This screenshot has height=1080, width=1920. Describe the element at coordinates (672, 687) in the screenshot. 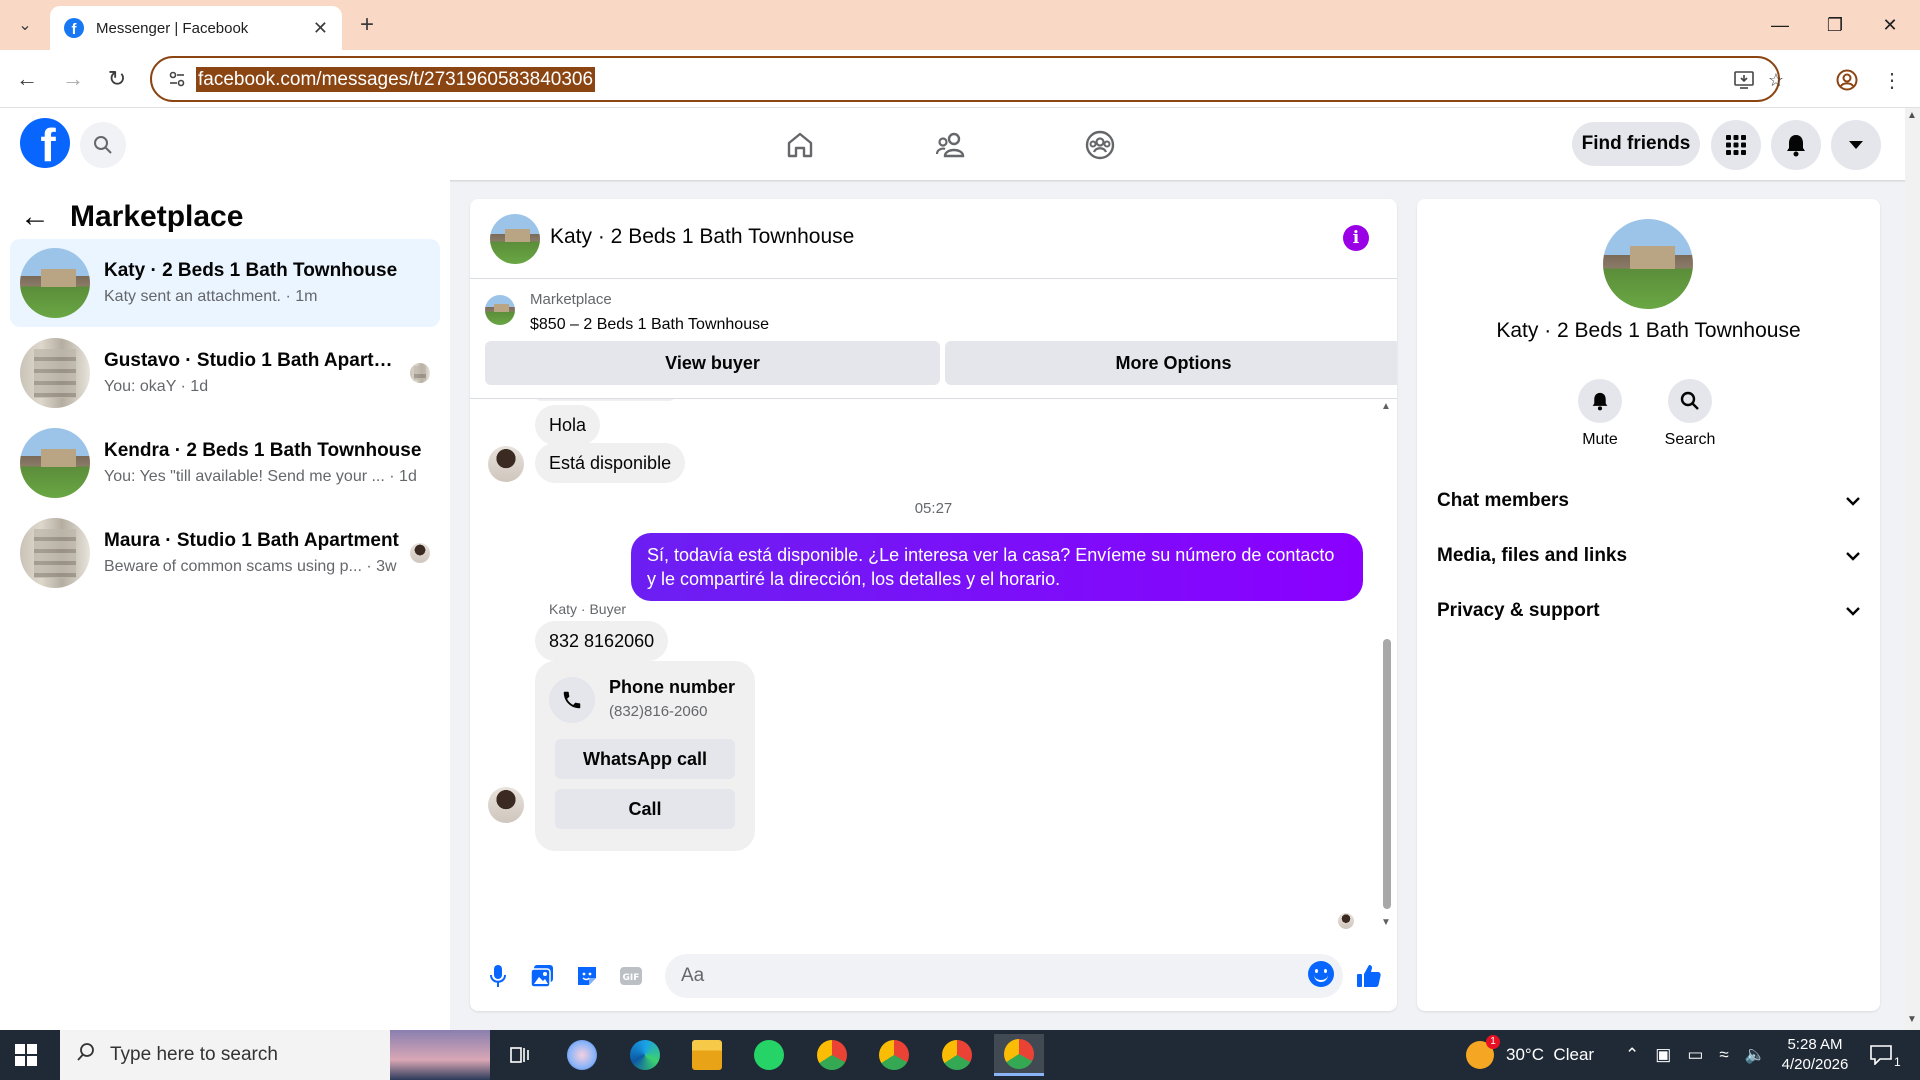

I see `phone-card-title: Phone number` at that location.